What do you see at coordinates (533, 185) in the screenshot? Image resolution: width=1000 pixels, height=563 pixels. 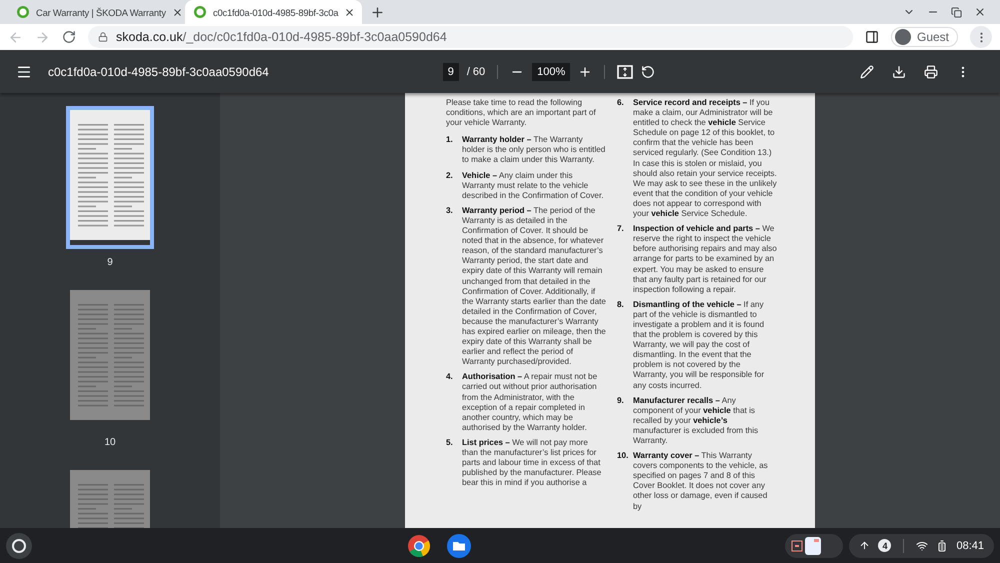 I see `condition-text: Vehicle – Any claim under this Warranty must relate to the vehicle described in the Confirmation of Cover.` at bounding box center [533, 185].